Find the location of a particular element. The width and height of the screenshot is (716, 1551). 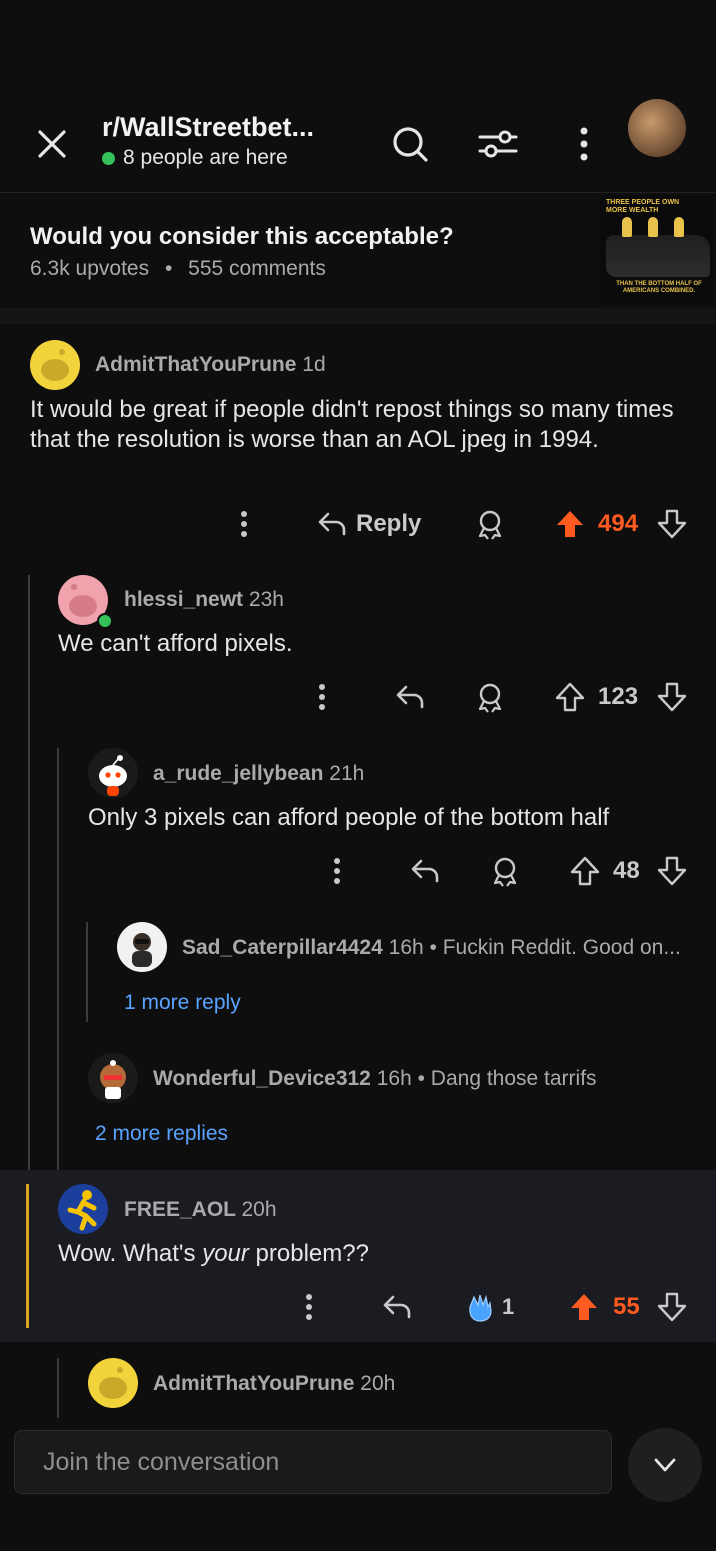

close-icon is located at coordinates (52, 144).